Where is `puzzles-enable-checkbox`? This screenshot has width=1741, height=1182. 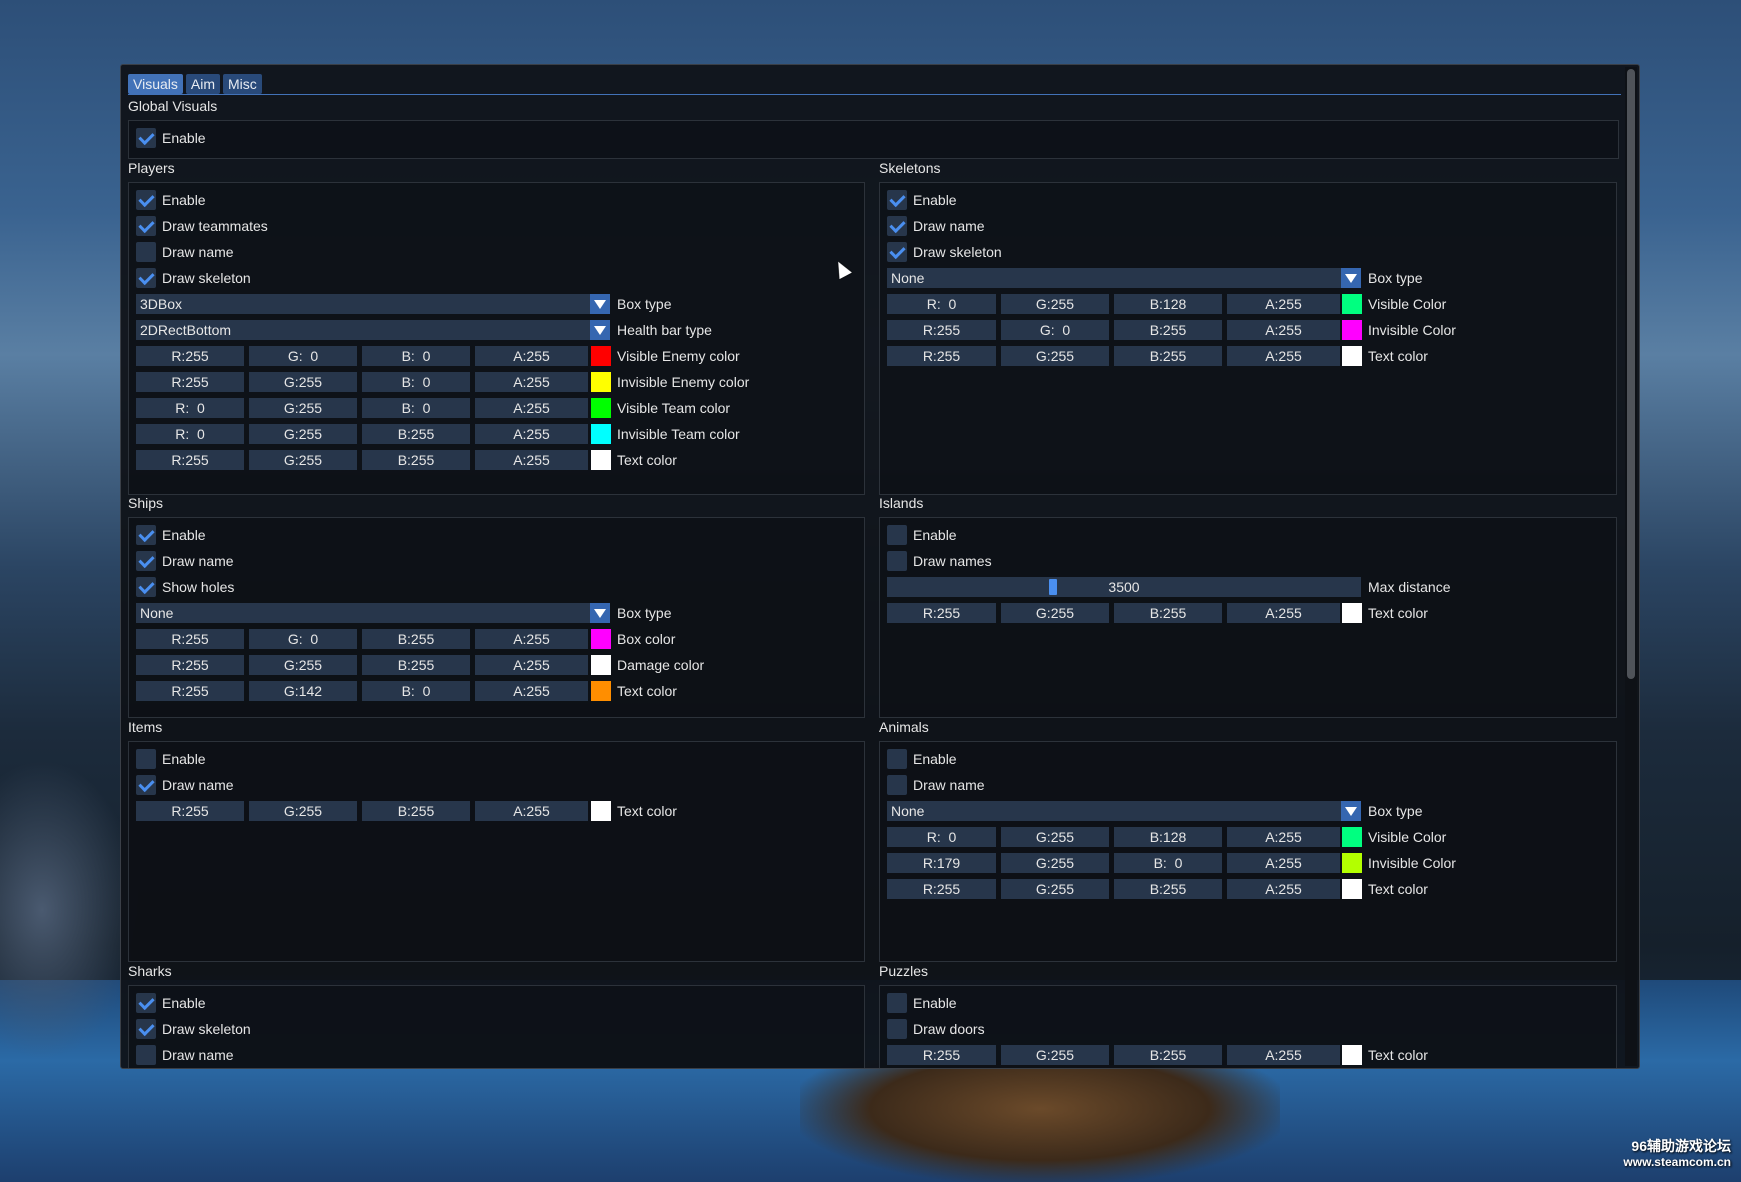
puzzles-enable-checkbox is located at coordinates (897, 1003).